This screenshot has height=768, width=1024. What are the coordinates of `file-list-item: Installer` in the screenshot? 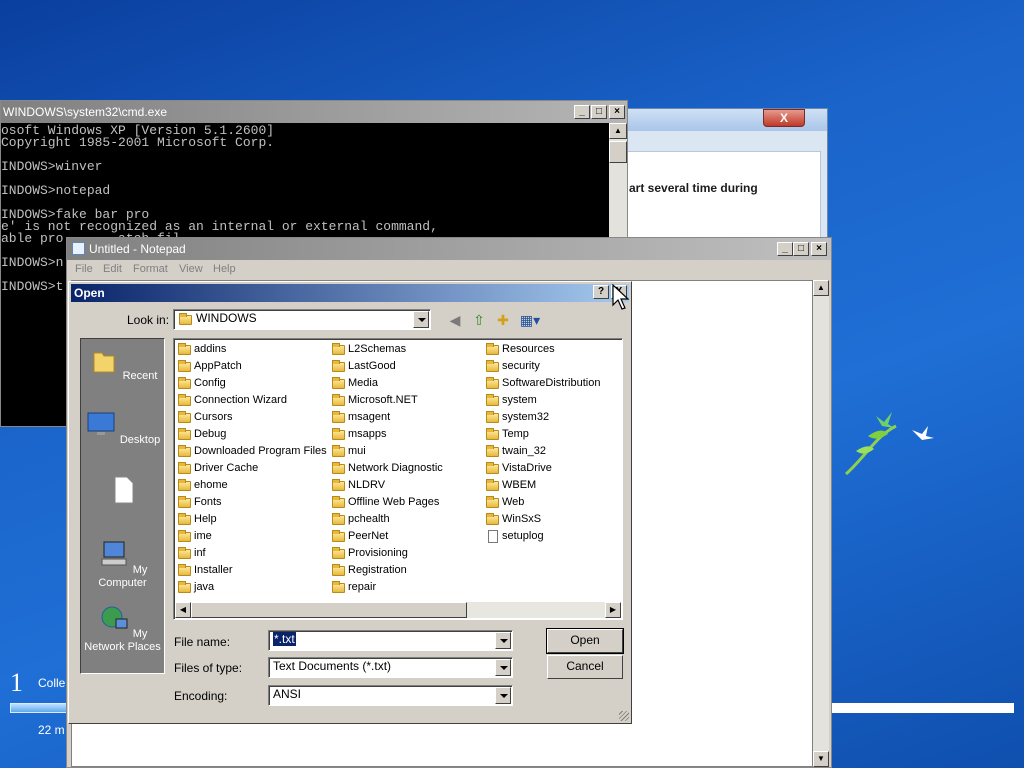 It's located at (251, 570).